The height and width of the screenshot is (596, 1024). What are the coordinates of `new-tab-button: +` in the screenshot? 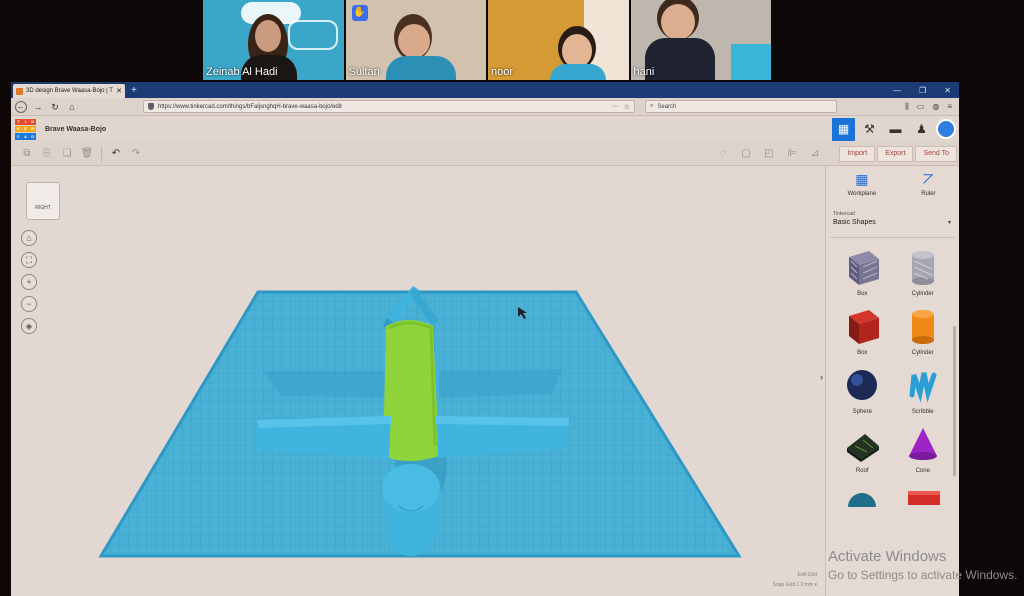 It's located at (134, 90).